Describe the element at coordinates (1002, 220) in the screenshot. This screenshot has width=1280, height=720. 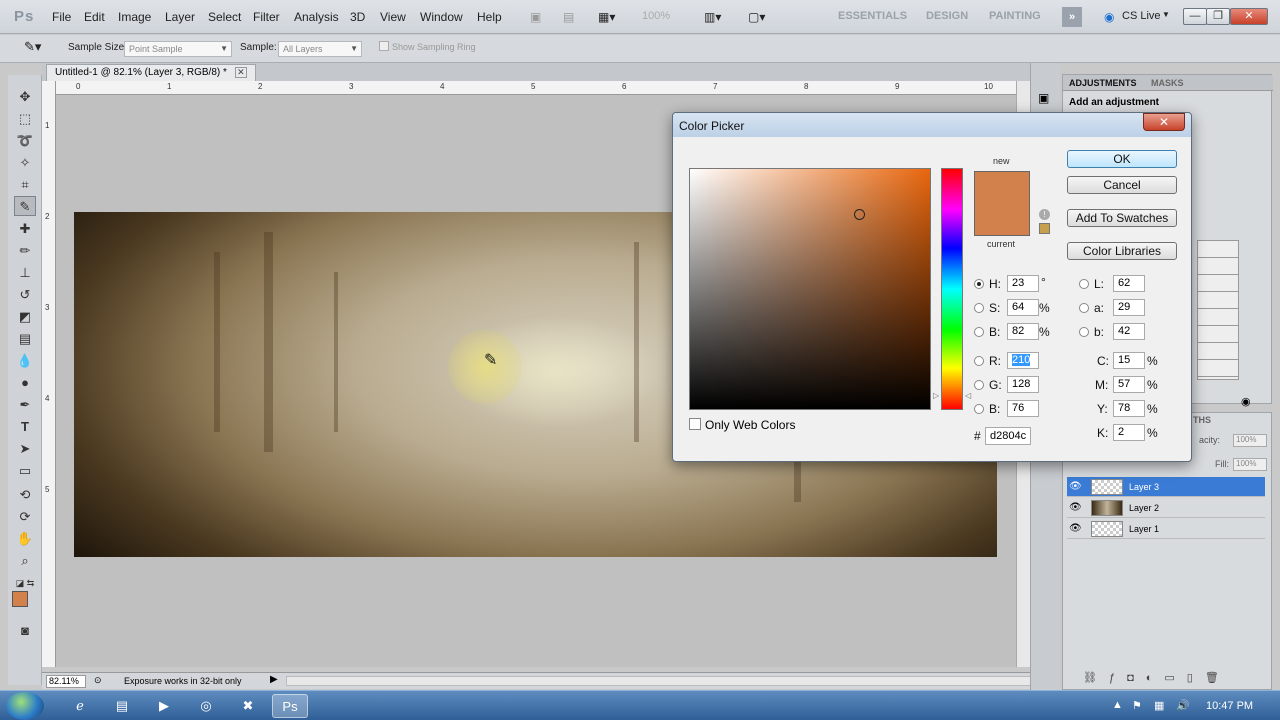
I see `current-color-swatch` at that location.